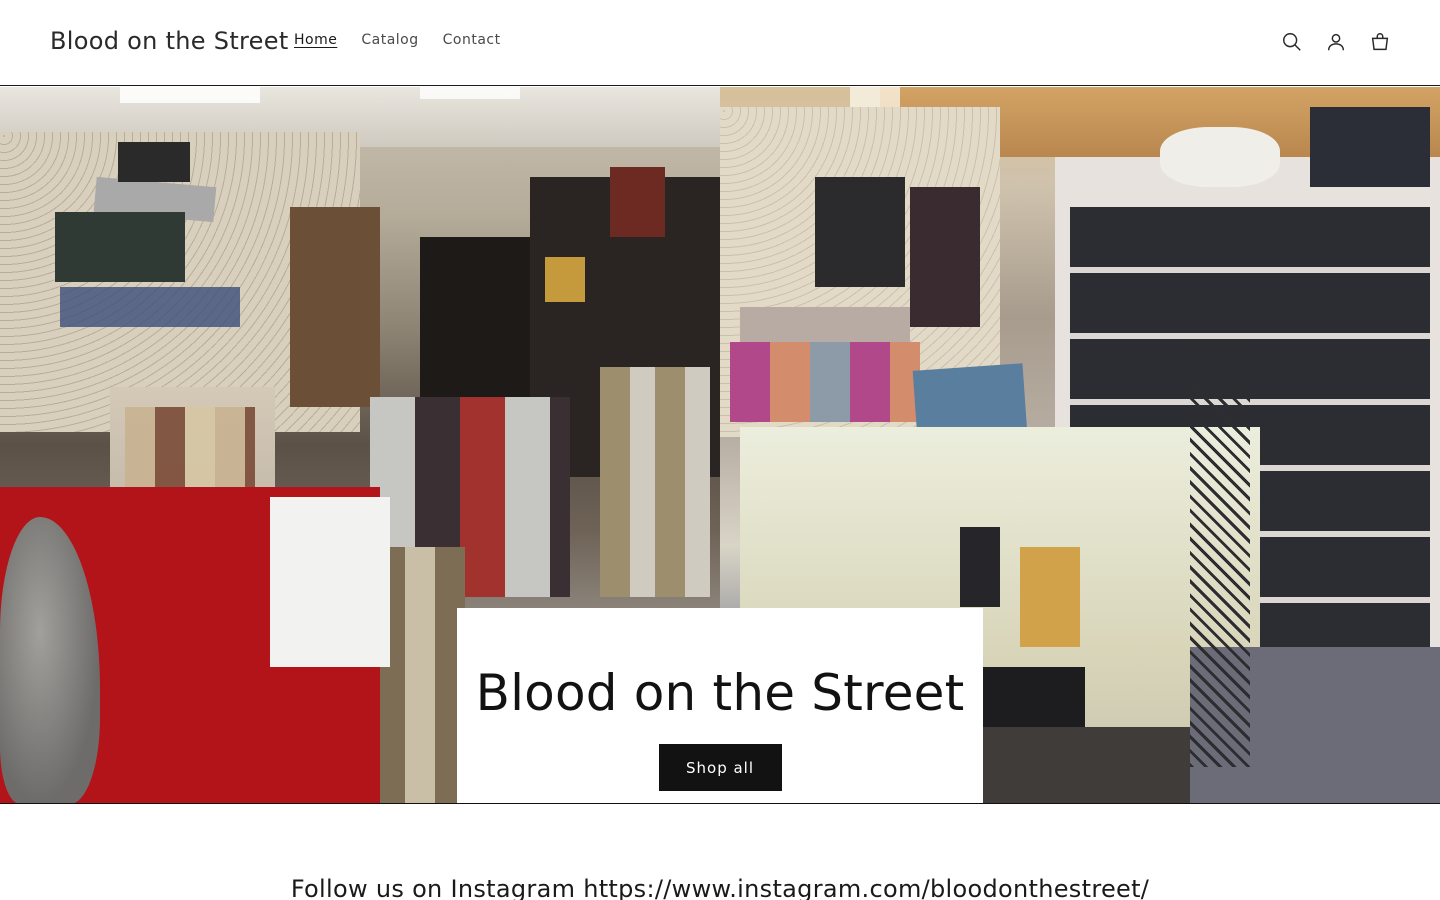  What do you see at coordinates (720, 767) in the screenshot?
I see `shop-all-button: Shop all` at bounding box center [720, 767].